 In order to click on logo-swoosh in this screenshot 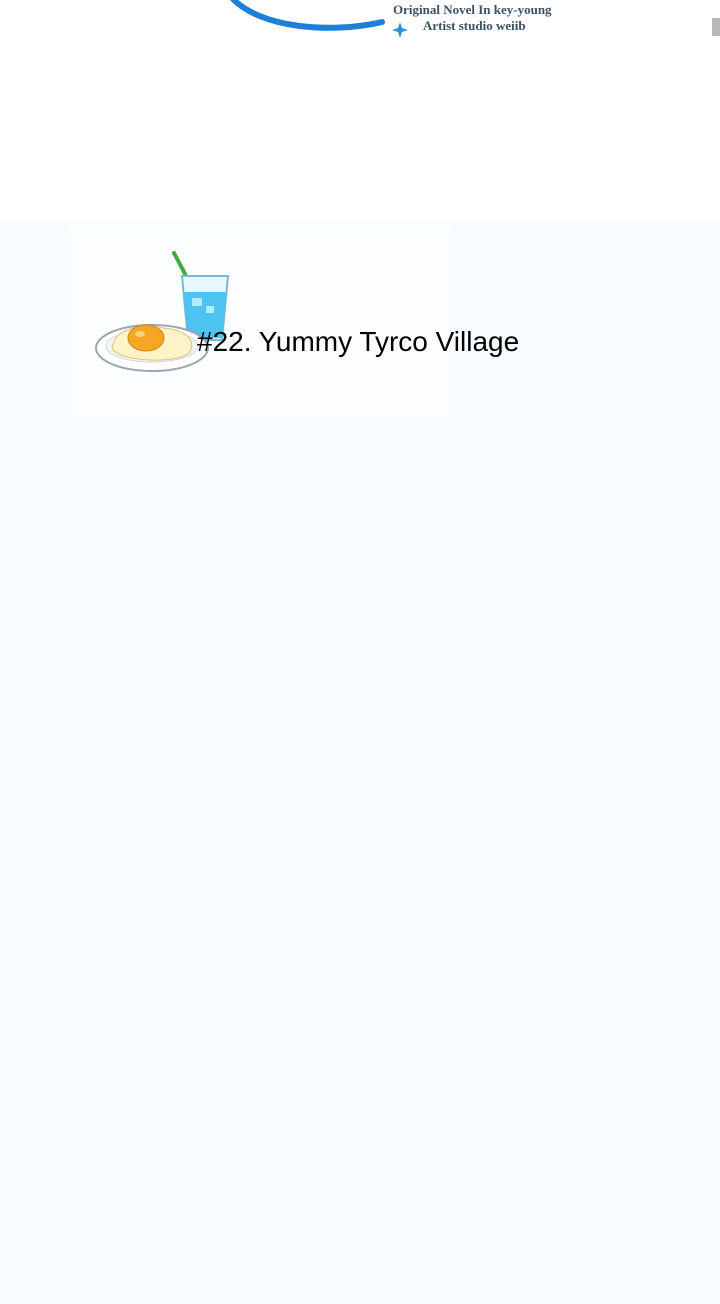, I will do `click(307, 15)`.